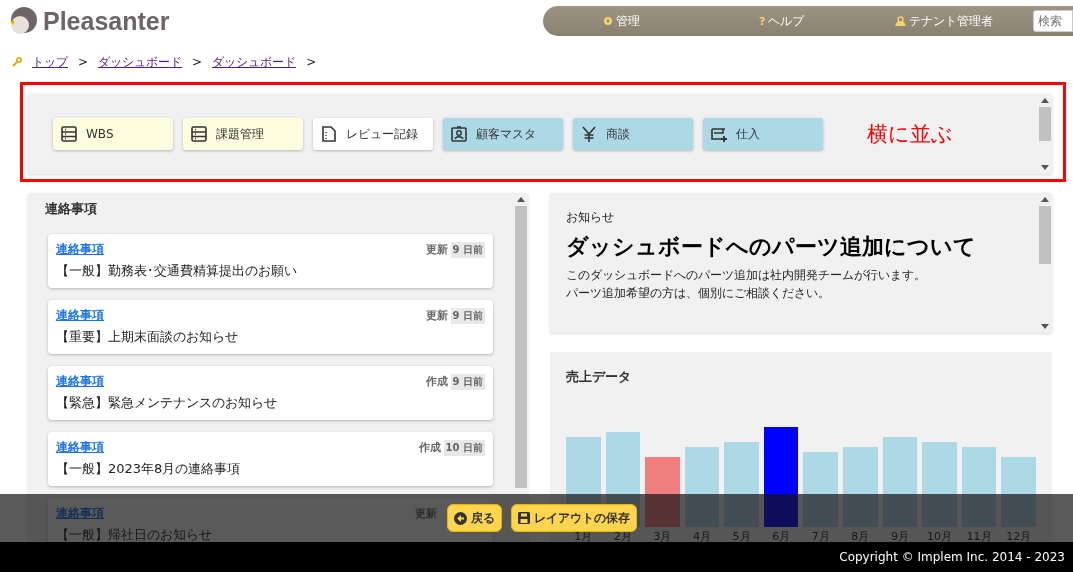 This screenshot has height=572, width=1073. What do you see at coordinates (574, 518) in the screenshot?
I see `action-button: レイアウトの保存` at bounding box center [574, 518].